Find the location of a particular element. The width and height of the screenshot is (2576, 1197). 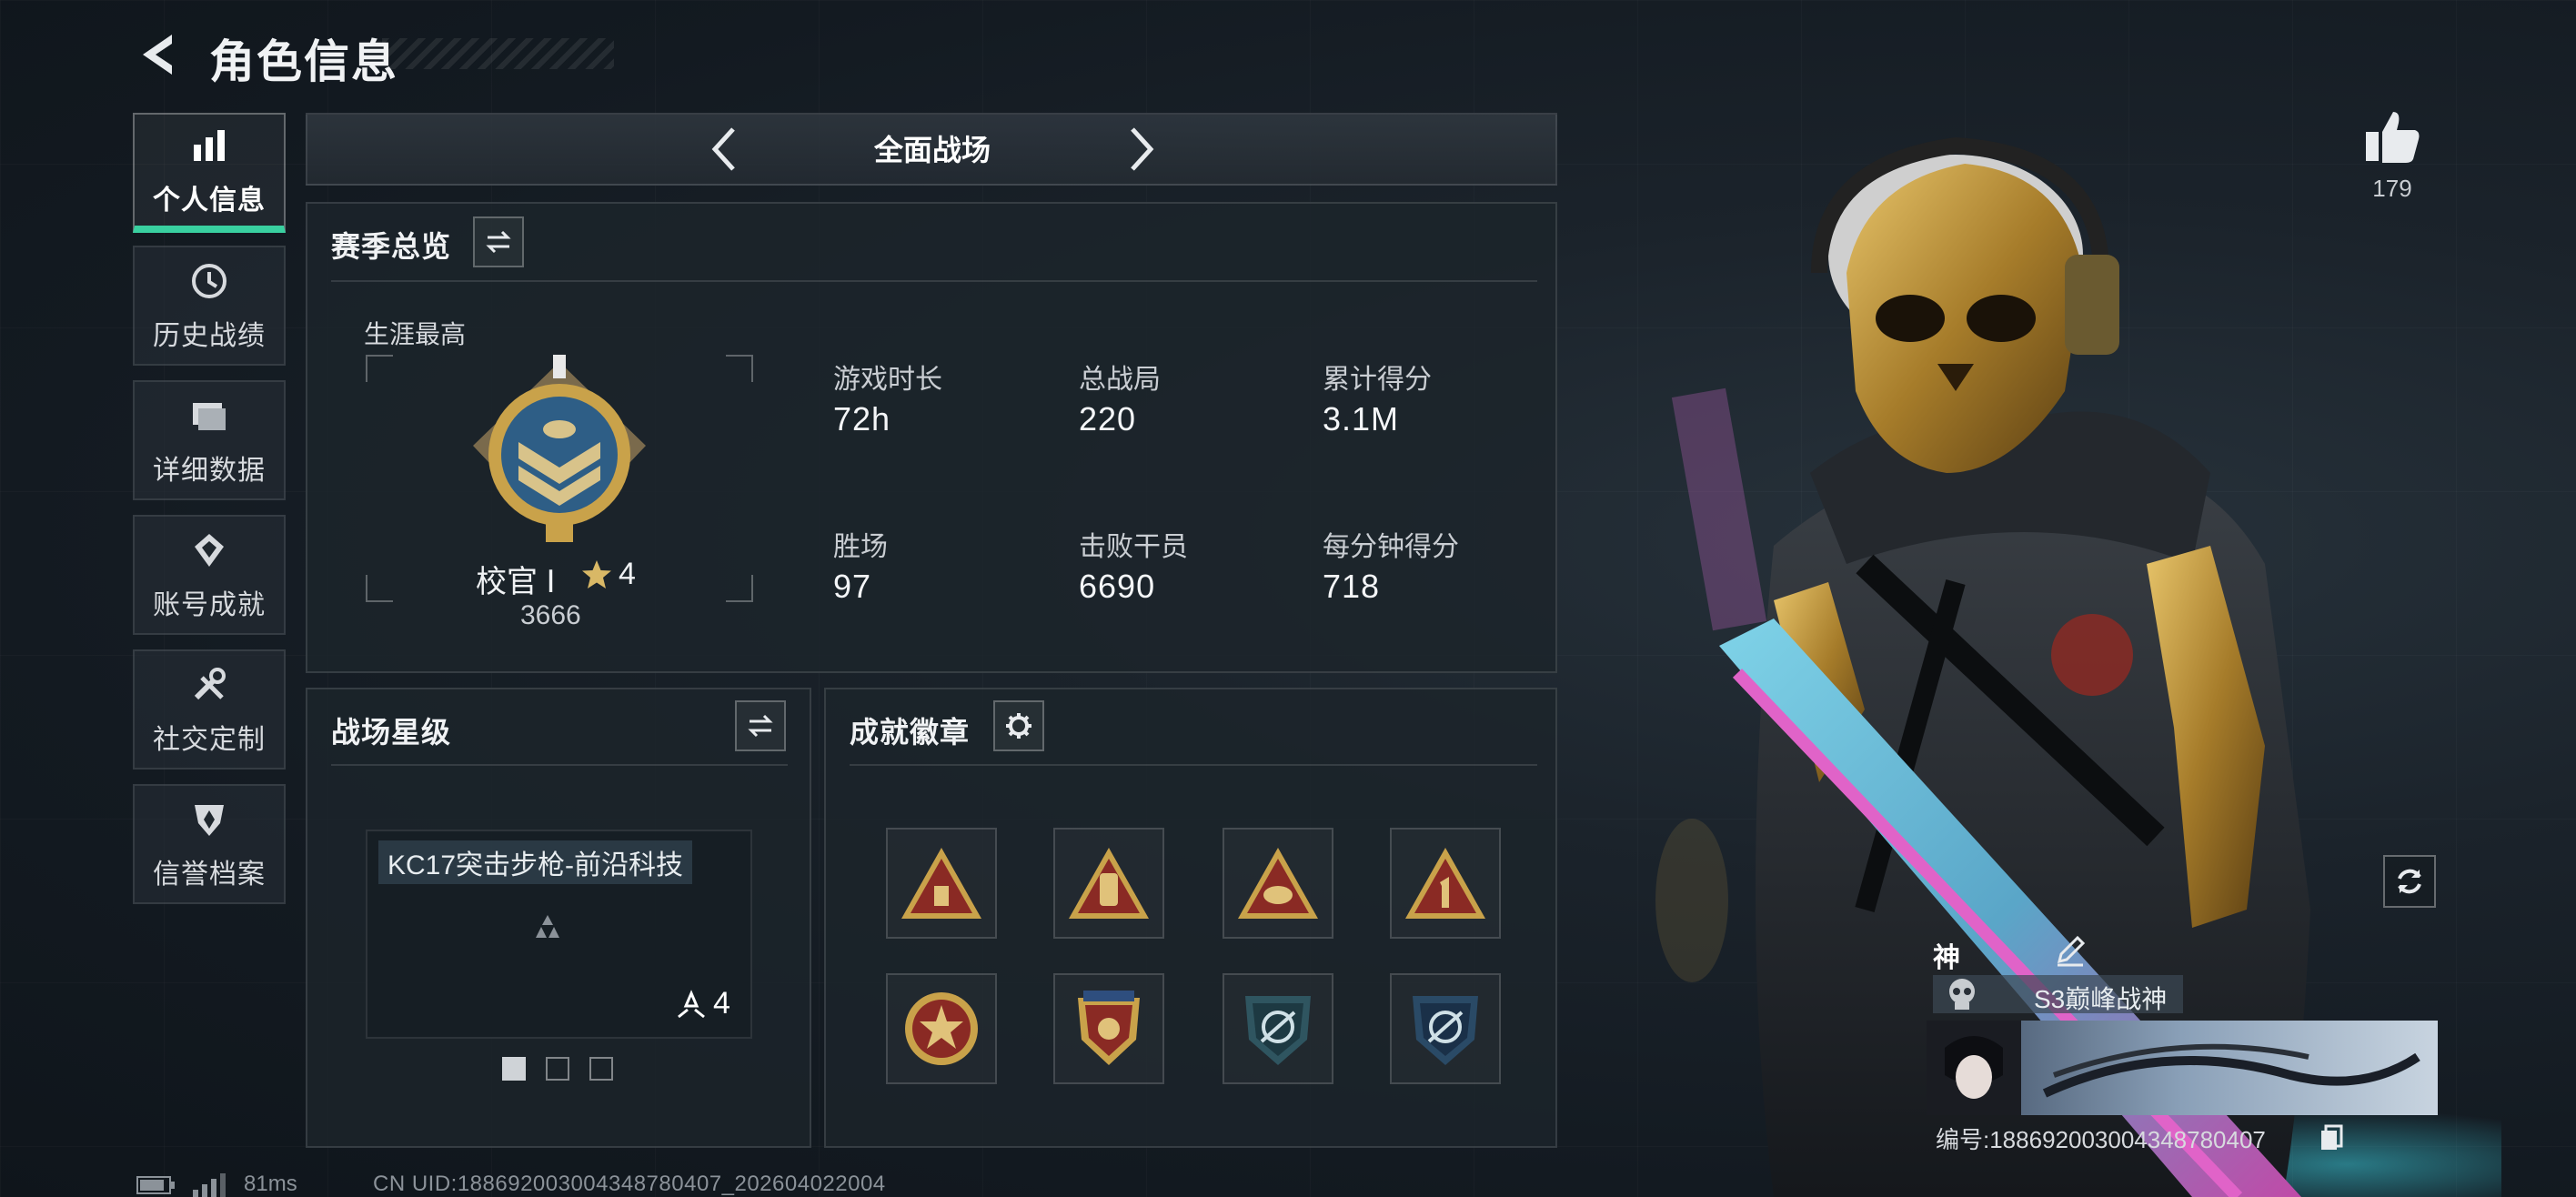

sidebar-item-label: 个人信息 is located at coordinates (209, 201).